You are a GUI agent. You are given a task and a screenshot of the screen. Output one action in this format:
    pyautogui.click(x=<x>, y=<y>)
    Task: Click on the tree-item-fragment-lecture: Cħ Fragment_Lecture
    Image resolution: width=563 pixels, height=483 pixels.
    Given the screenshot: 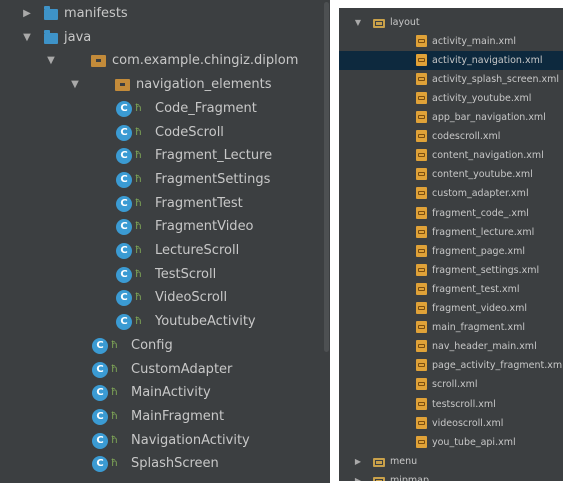 What is the action you would take?
    pyautogui.click(x=165, y=156)
    